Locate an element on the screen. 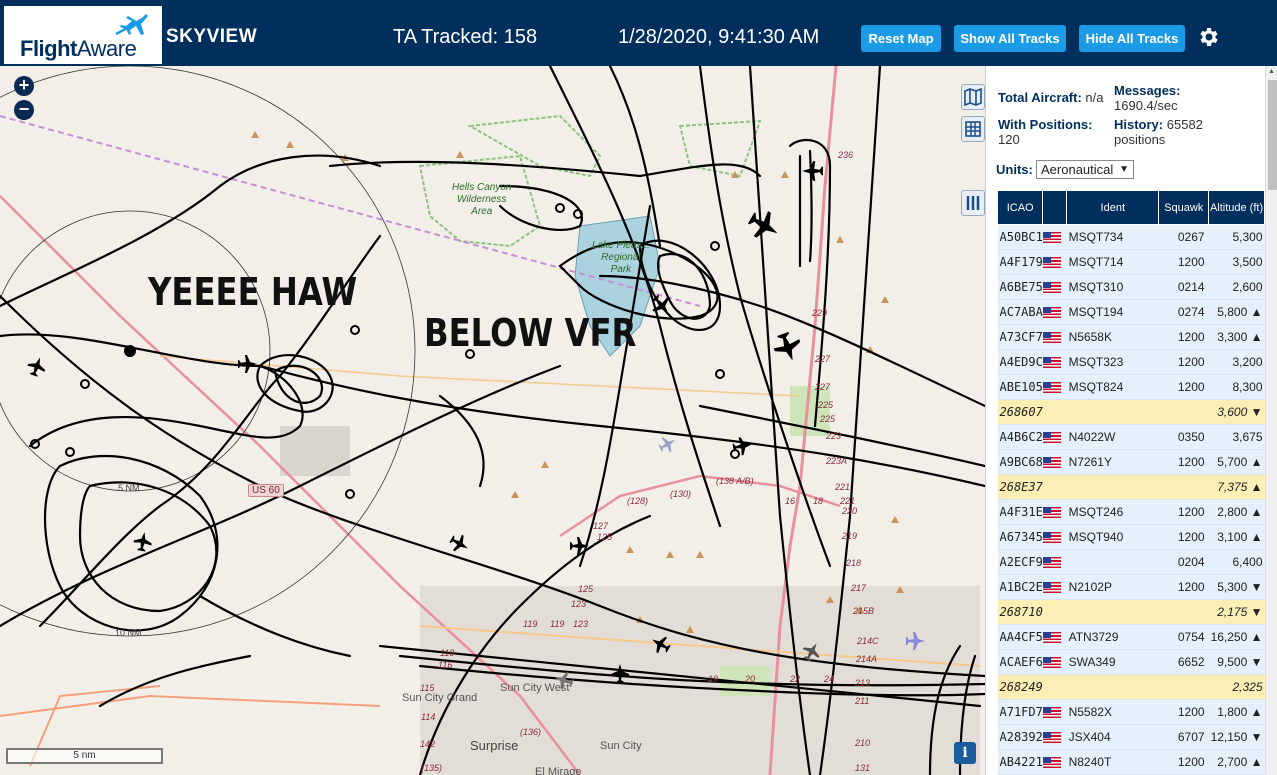 This screenshot has width=1277, height=775. road-number-label: 20 is located at coordinates (750, 679).